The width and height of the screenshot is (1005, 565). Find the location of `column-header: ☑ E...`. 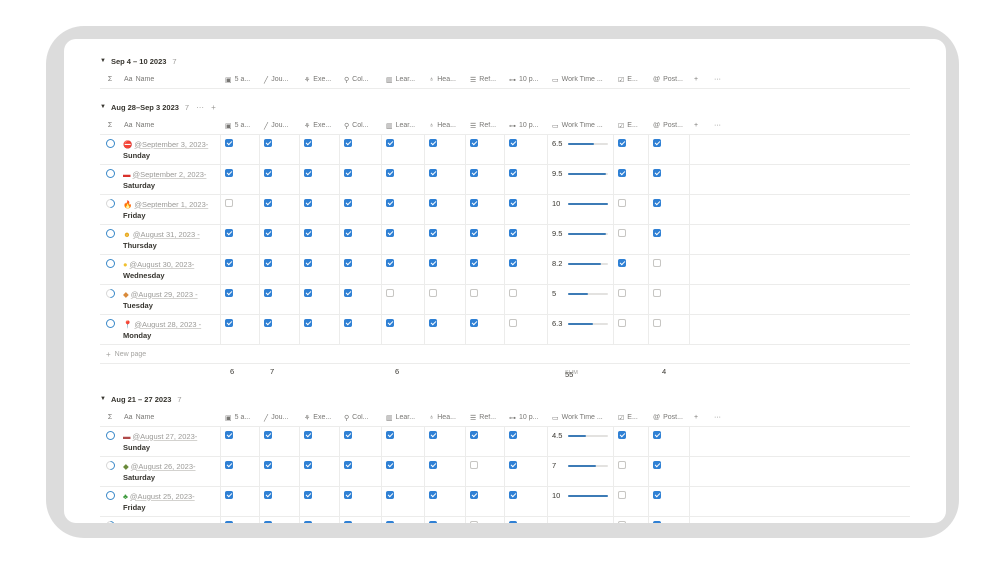

column-header: ☑ E... is located at coordinates (631, 418).